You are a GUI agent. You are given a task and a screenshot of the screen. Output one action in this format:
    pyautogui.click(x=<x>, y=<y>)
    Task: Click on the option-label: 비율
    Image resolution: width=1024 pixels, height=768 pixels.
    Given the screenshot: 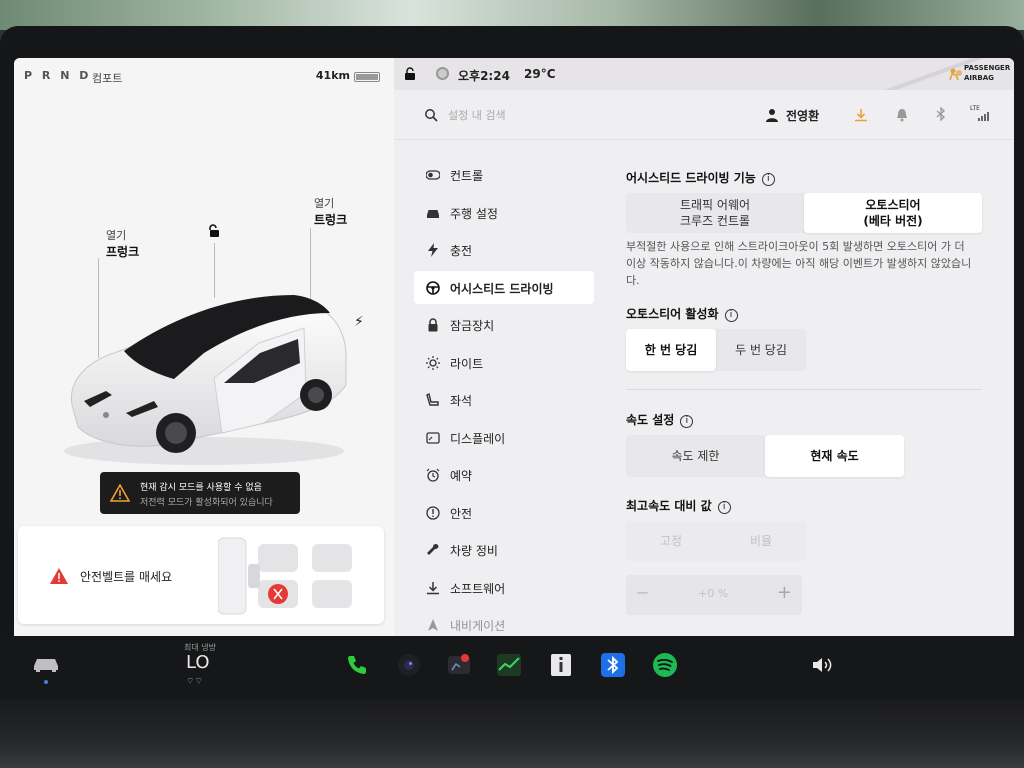 What is the action you would take?
    pyautogui.click(x=761, y=541)
    